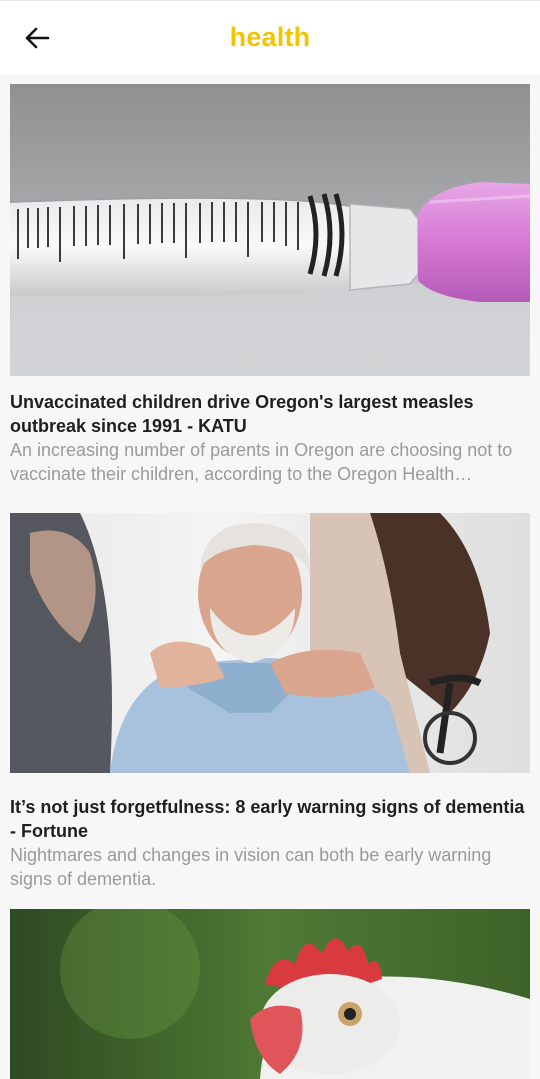 The width and height of the screenshot is (540, 1079). I want to click on page-title: health, so click(270, 37).